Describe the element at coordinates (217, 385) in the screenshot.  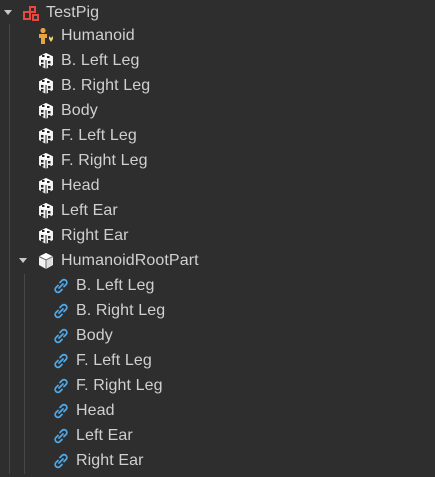
I see `tree-item-motor: F. Right Leg` at that location.